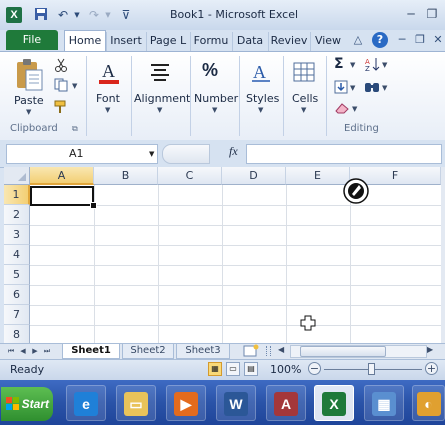 The image size is (445, 425). Describe the element at coordinates (428, 403) in the screenshot. I see `paint-taskbar-button: ◐` at that location.